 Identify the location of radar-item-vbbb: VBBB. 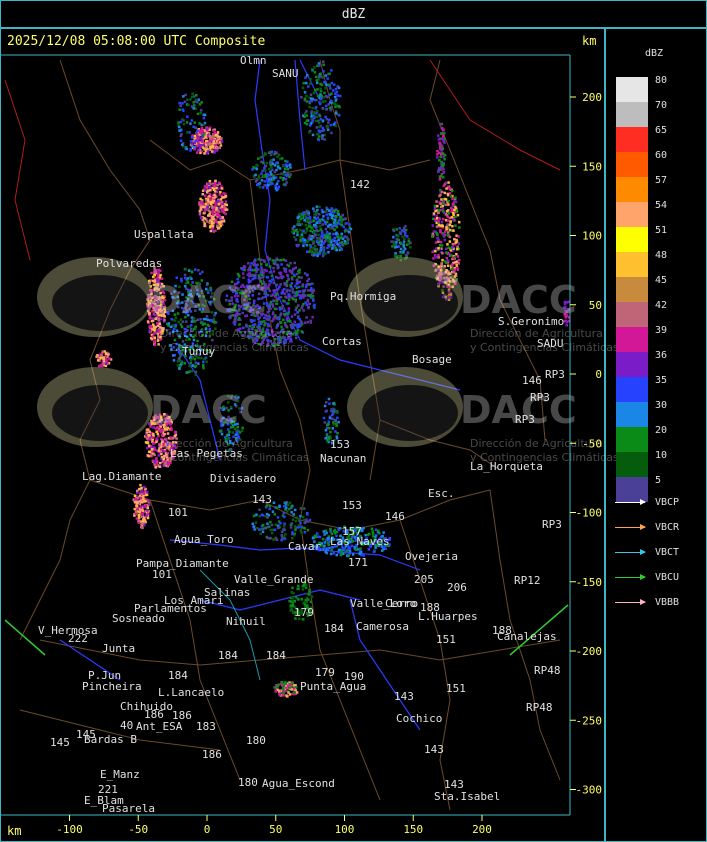
(647, 604).